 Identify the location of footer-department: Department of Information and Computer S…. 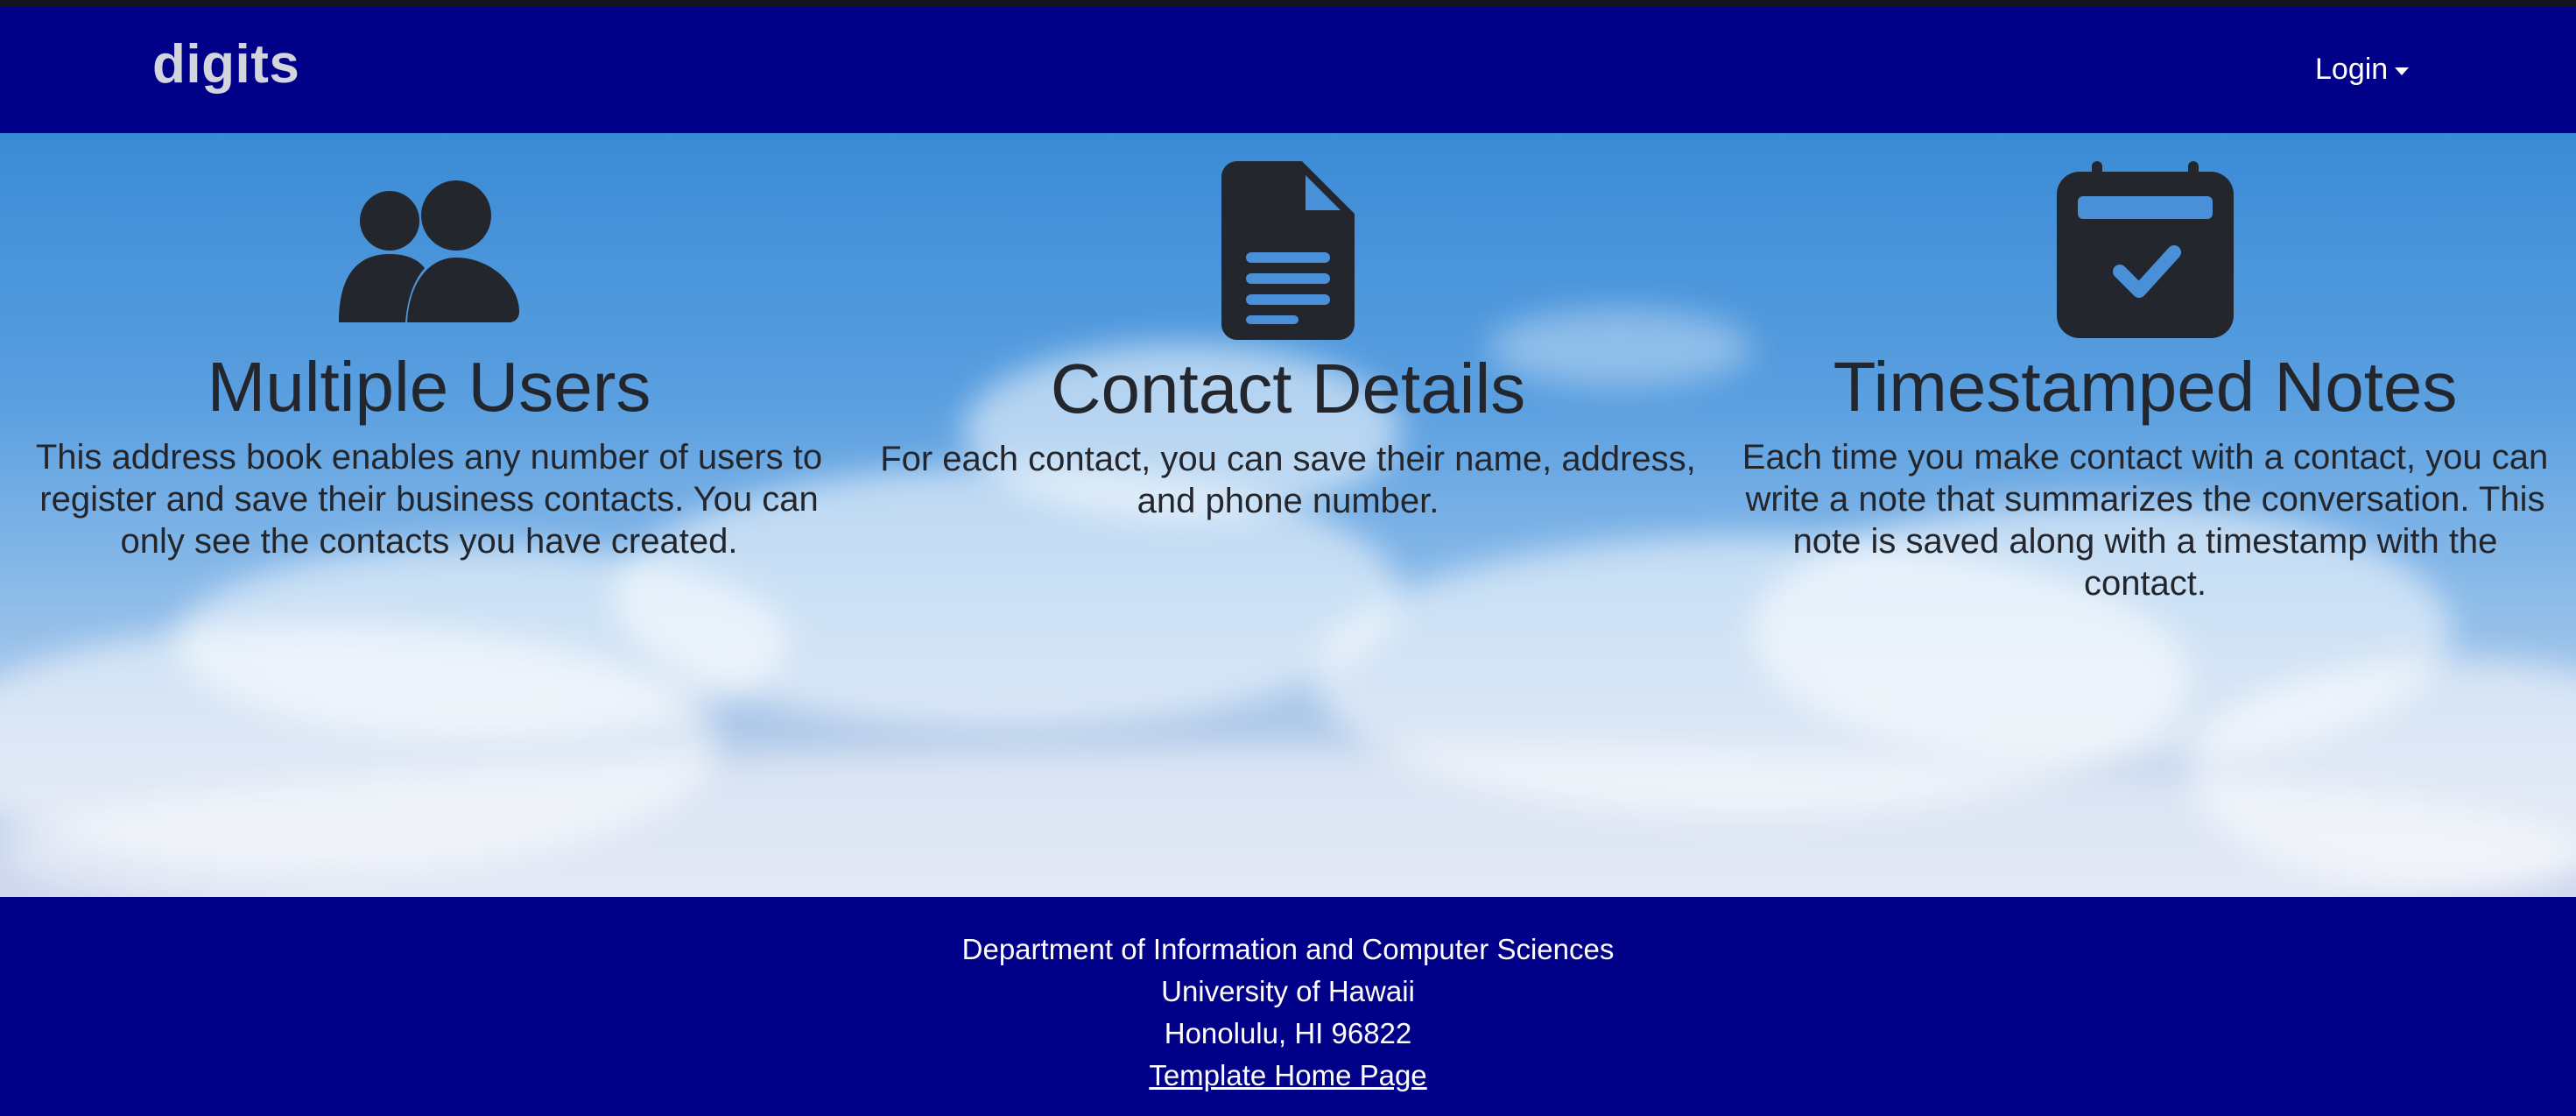
(1288, 949).